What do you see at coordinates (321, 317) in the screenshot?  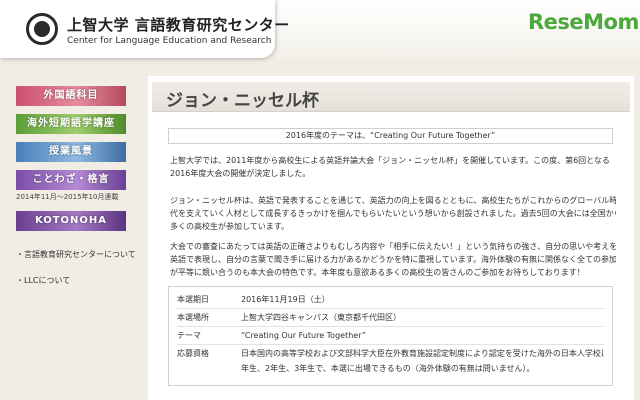 I see `info-value: 上智大学四谷キャンパス（東京都千代田区）` at bounding box center [321, 317].